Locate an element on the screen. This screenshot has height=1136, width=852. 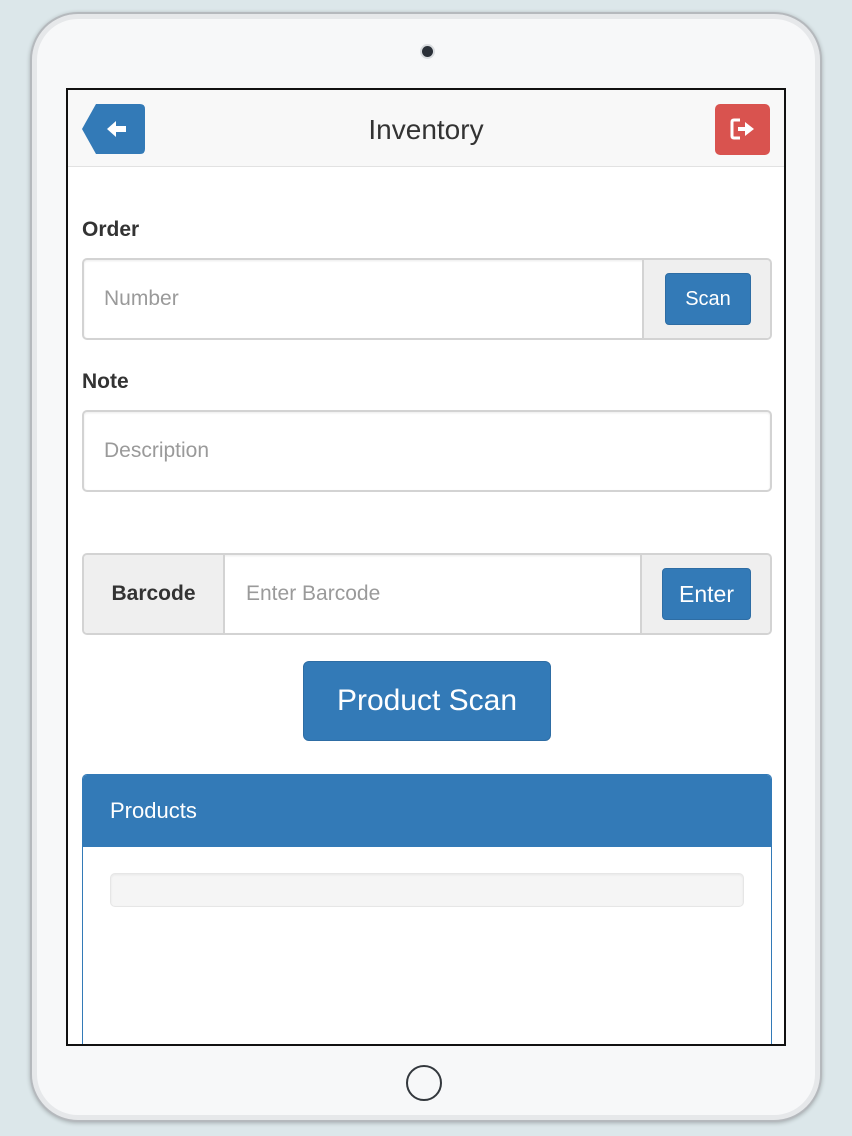
order-label: Order is located at coordinates (111, 229).